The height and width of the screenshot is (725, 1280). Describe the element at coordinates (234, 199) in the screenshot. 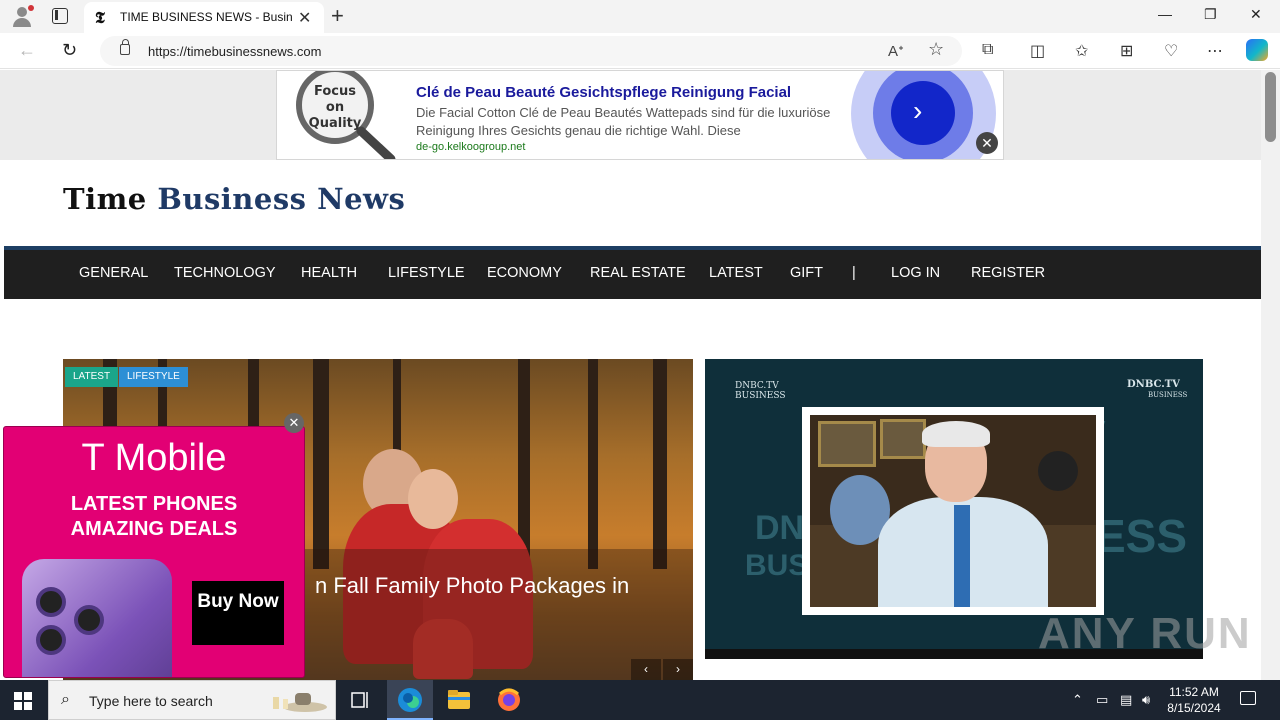

I see `site-logo: Time Business News` at that location.